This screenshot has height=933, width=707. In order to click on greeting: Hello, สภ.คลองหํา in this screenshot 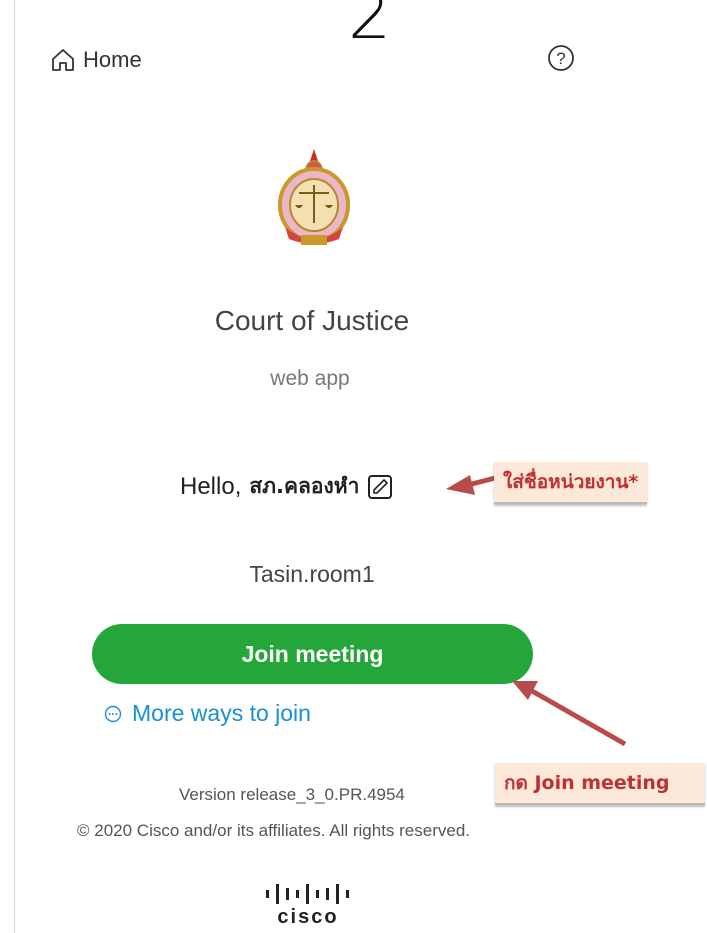, I will do `click(286, 486)`.